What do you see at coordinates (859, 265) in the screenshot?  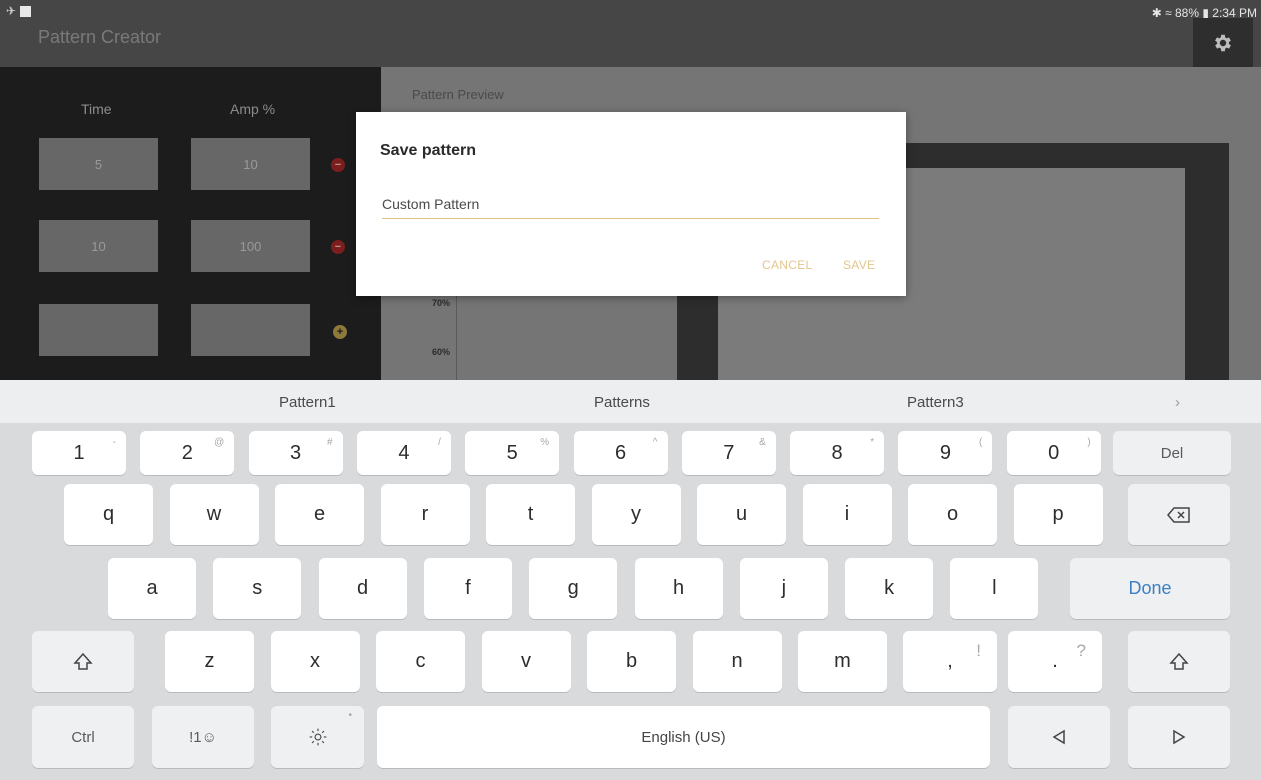 I see `save-button: SAVE` at bounding box center [859, 265].